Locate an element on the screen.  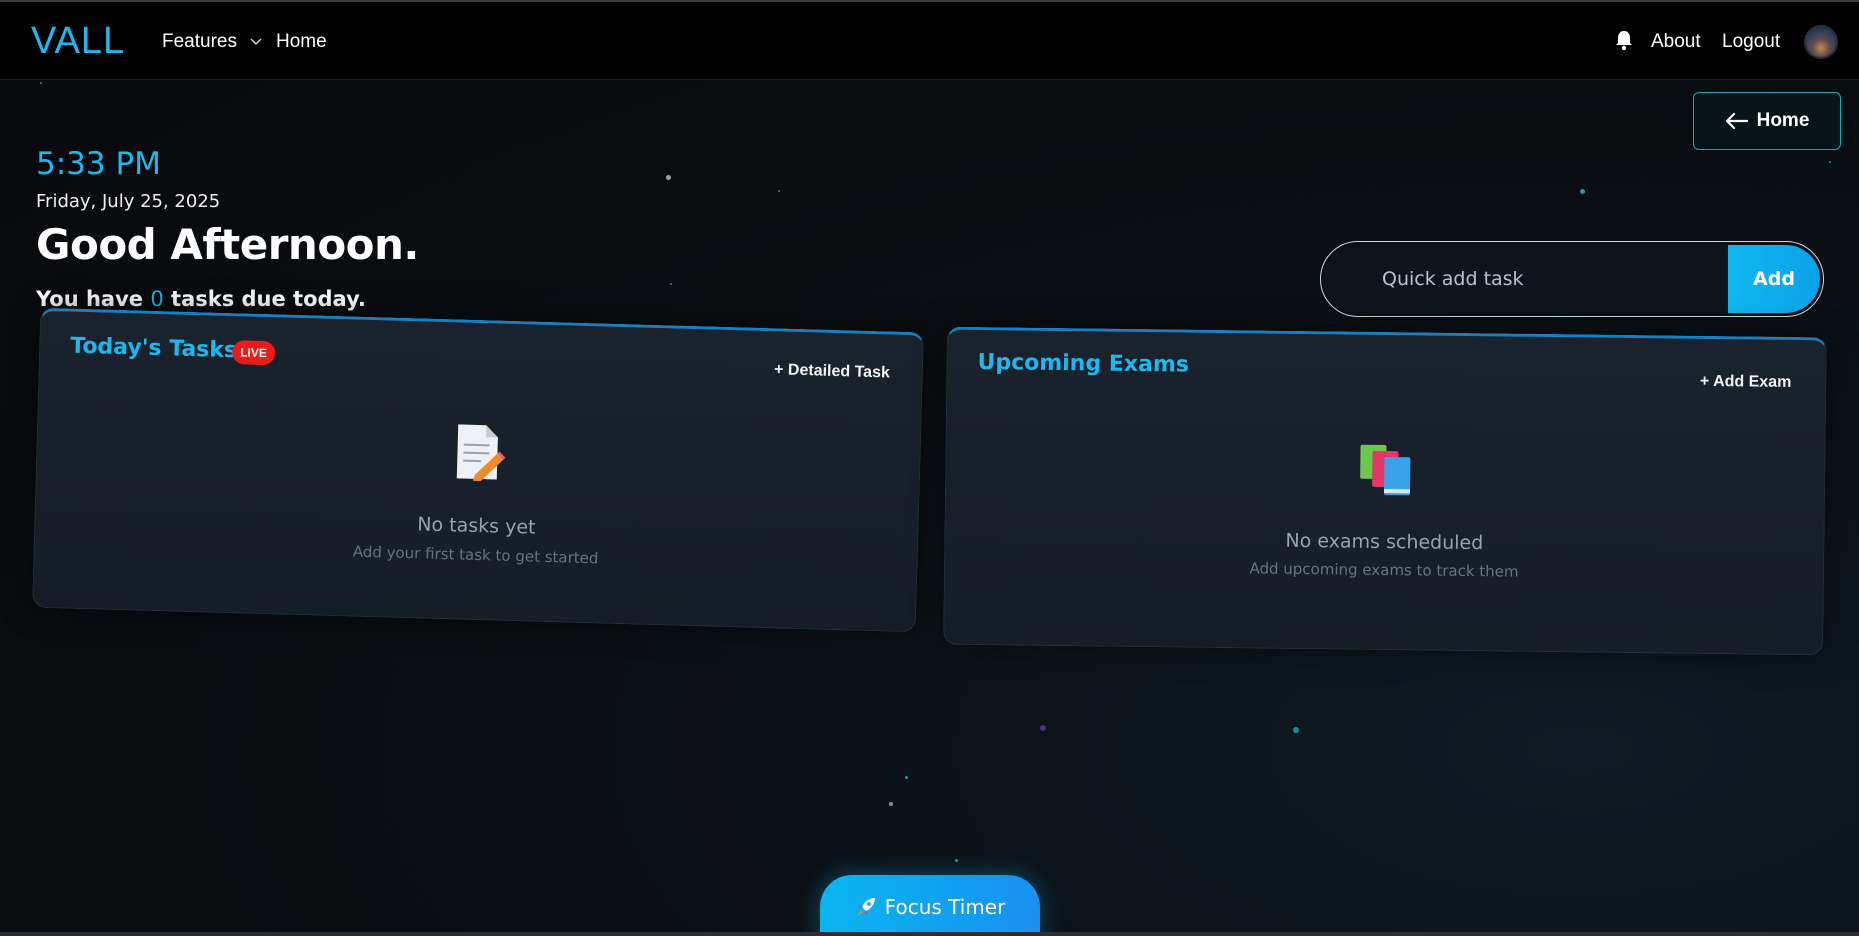
greeting-heading: Good Afternoon. is located at coordinates (227, 244).